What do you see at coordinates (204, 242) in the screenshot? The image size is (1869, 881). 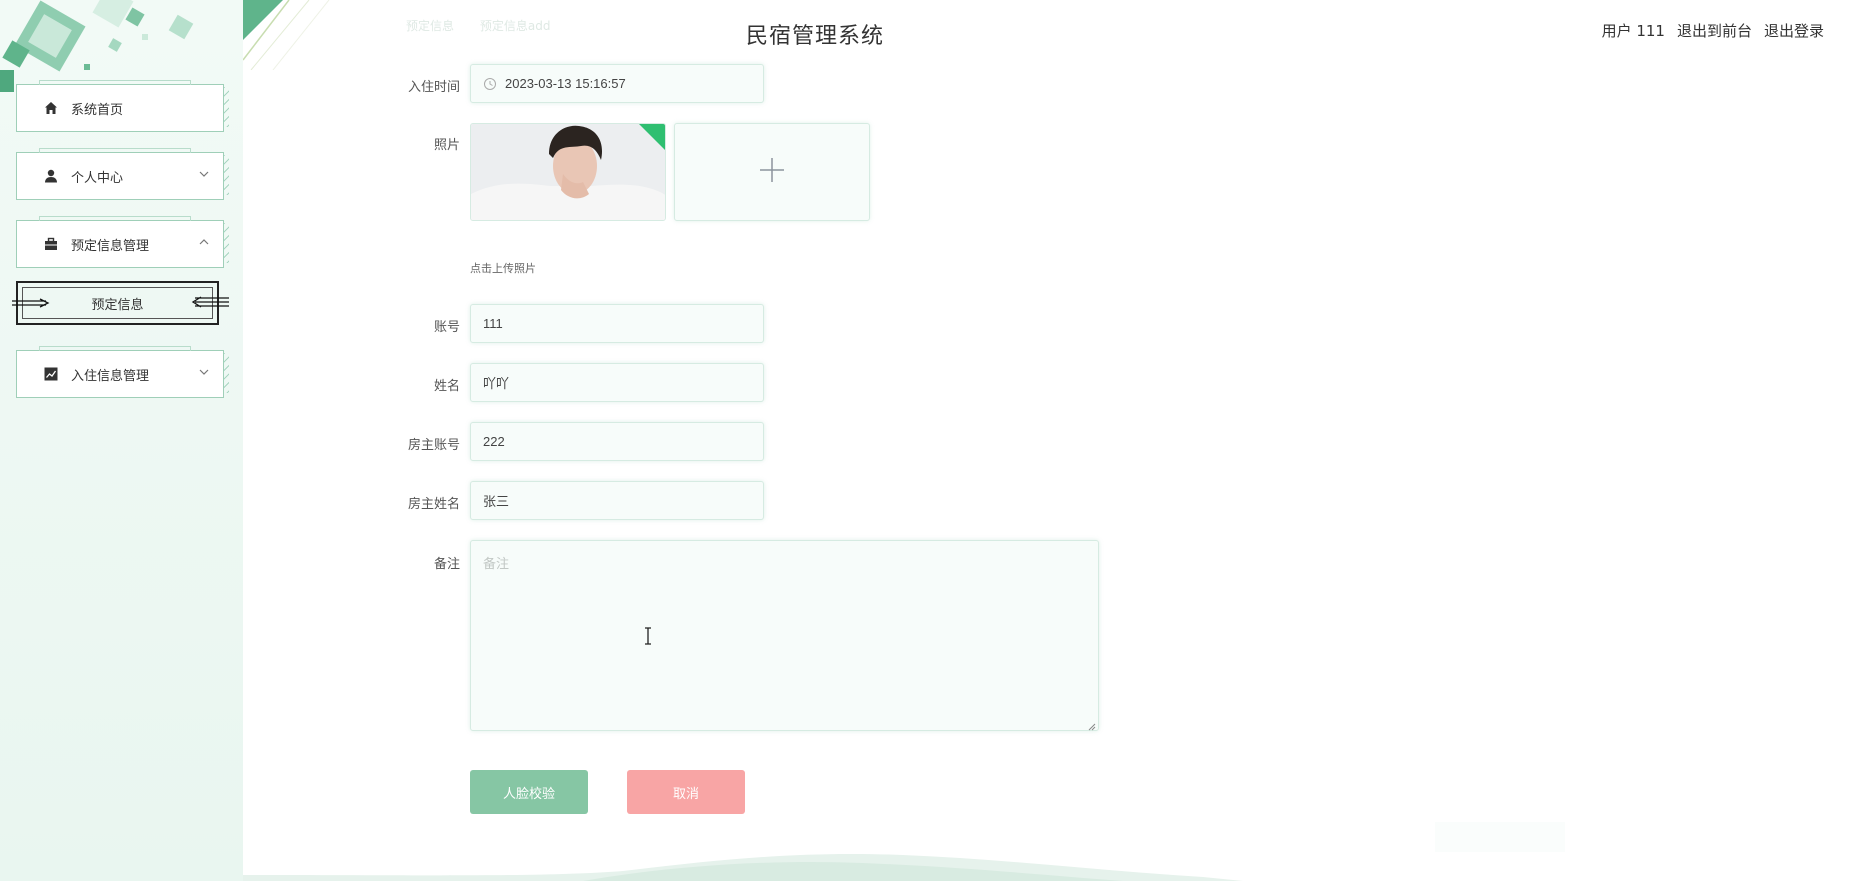 I see `chevron-up-icon` at bounding box center [204, 242].